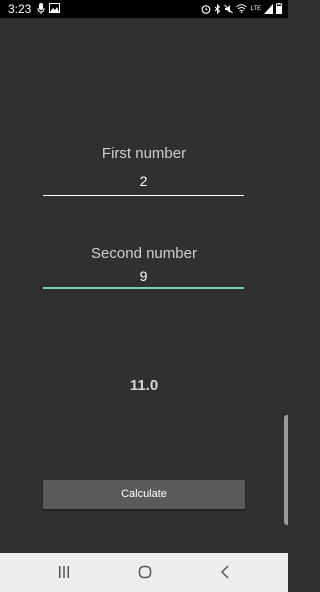 The height and width of the screenshot is (592, 320). What do you see at coordinates (144, 385) in the screenshot?
I see `result-text: 11.0` at bounding box center [144, 385].